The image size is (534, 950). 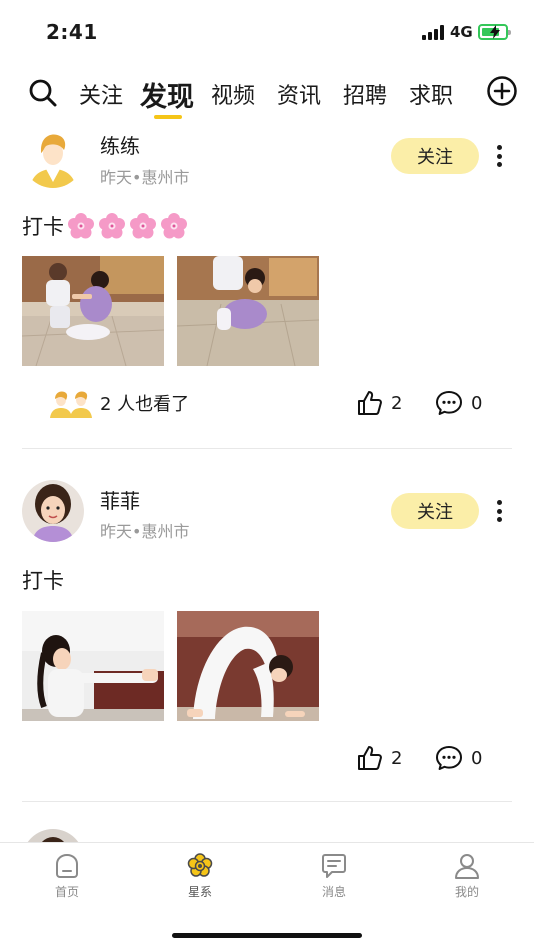 What do you see at coordinates (267, 935) in the screenshot?
I see `home-indicator` at bounding box center [267, 935].